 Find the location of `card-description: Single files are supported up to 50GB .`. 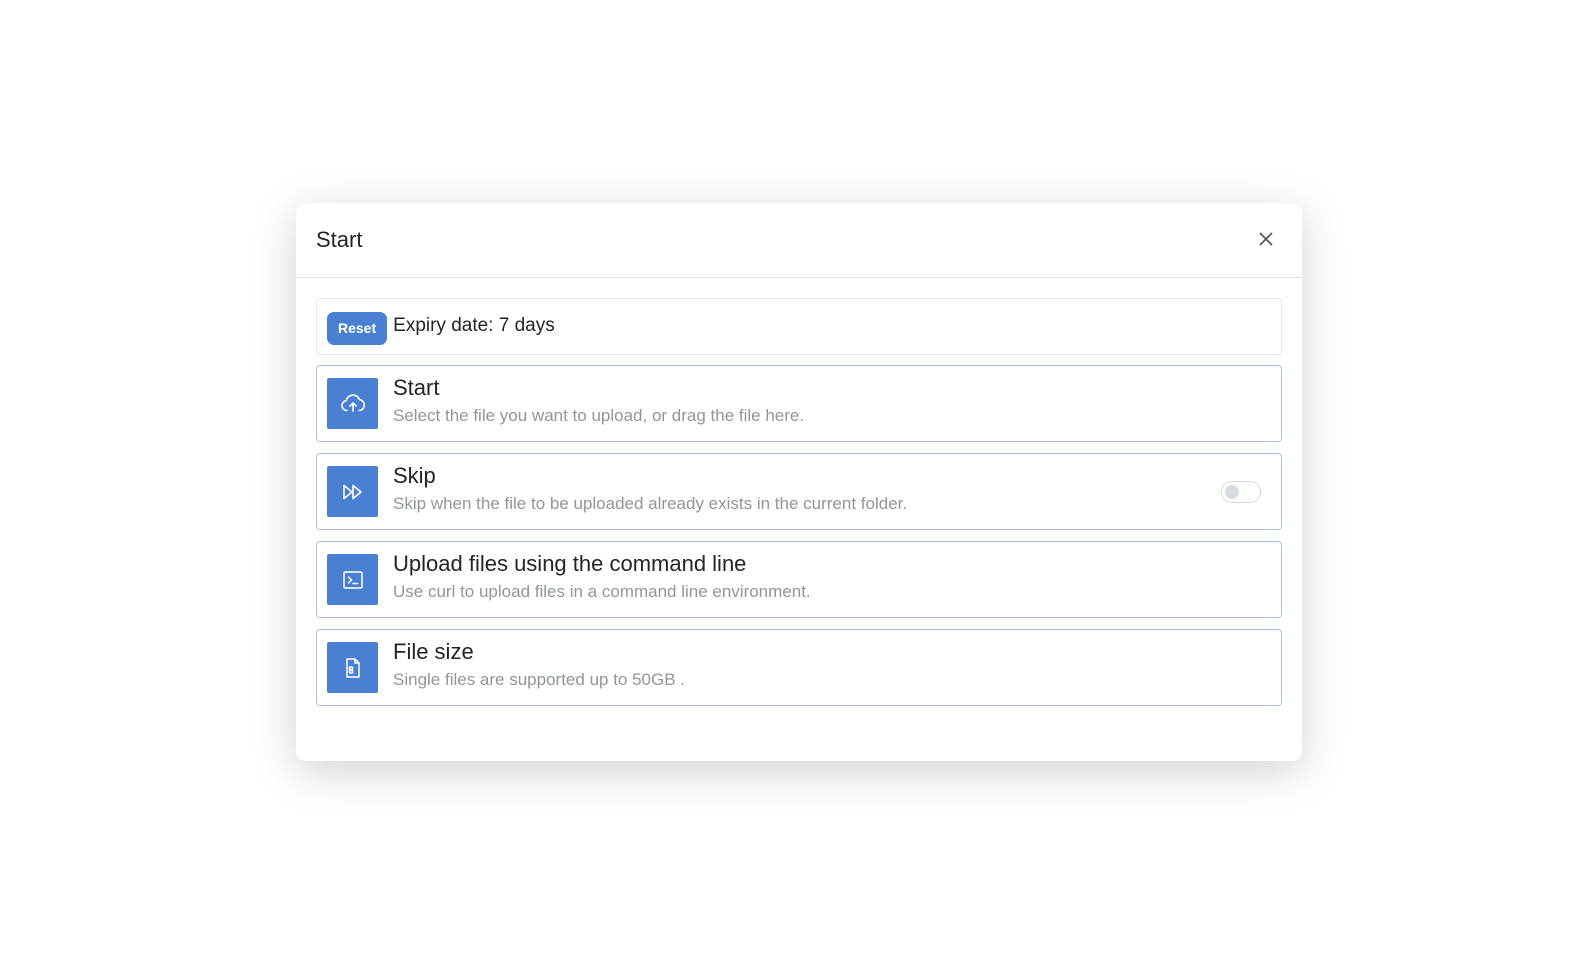

card-description: Single files are supported up to 50GB . is located at coordinates (539, 679).